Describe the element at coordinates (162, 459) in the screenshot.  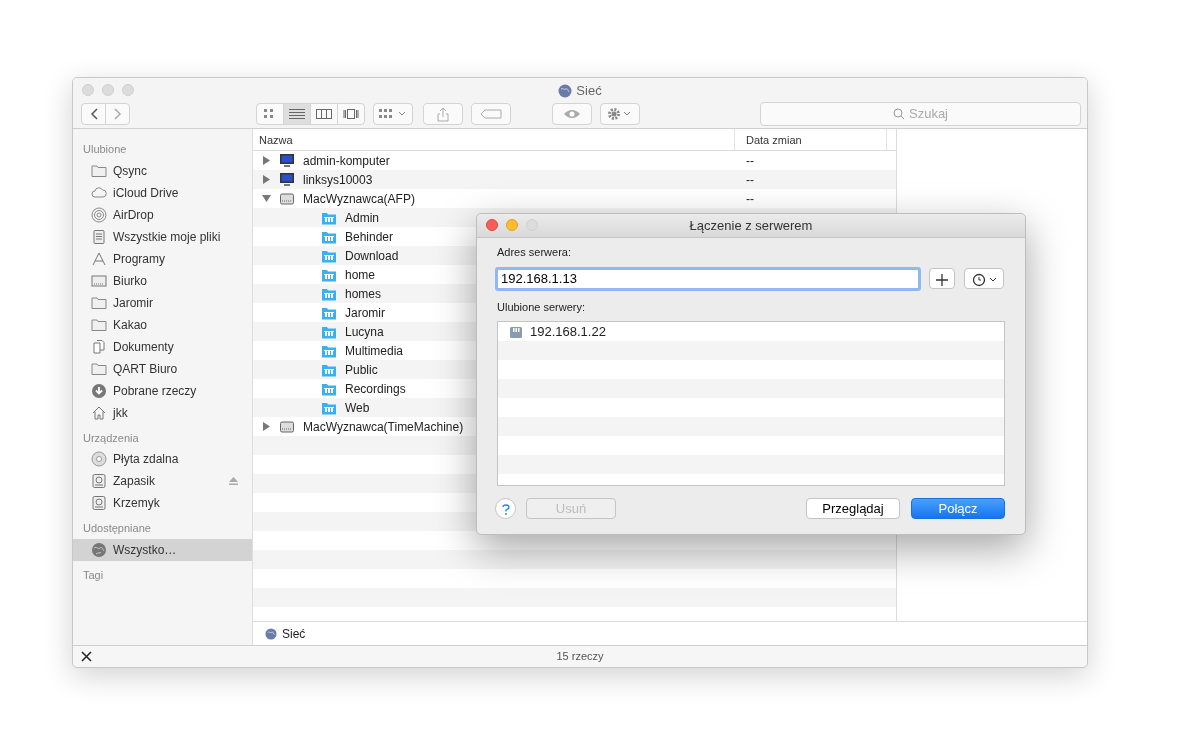
I see `sidebar-item: Płyta zdalna` at that location.